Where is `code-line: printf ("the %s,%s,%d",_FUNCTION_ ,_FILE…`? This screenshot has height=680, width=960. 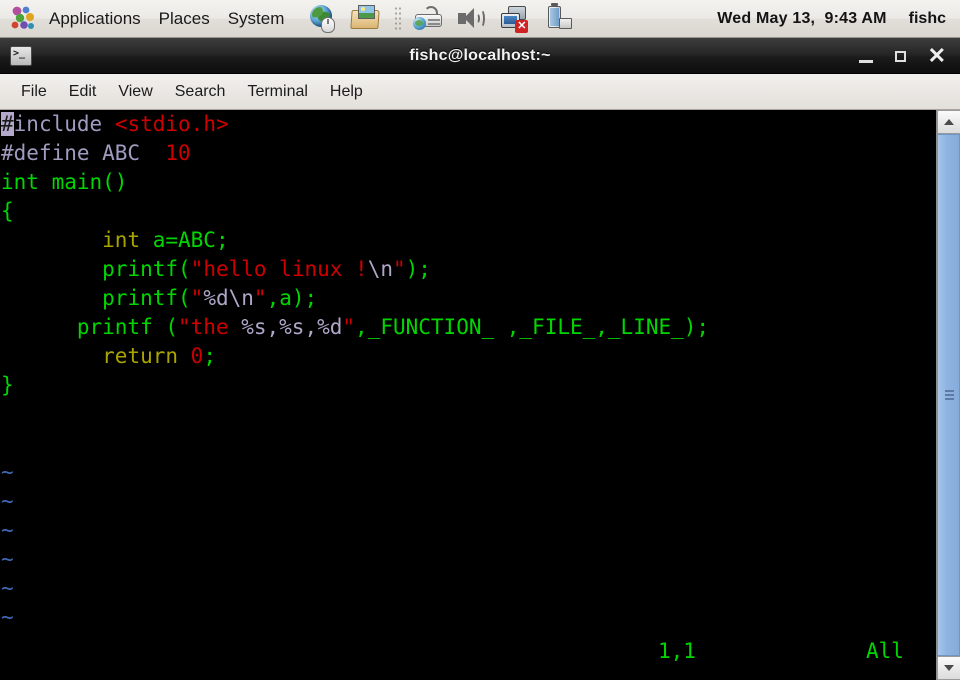
code-line: printf ("the %s,%s,%d",_FUNCTION_ ,_FILE… is located at coordinates (393, 327).